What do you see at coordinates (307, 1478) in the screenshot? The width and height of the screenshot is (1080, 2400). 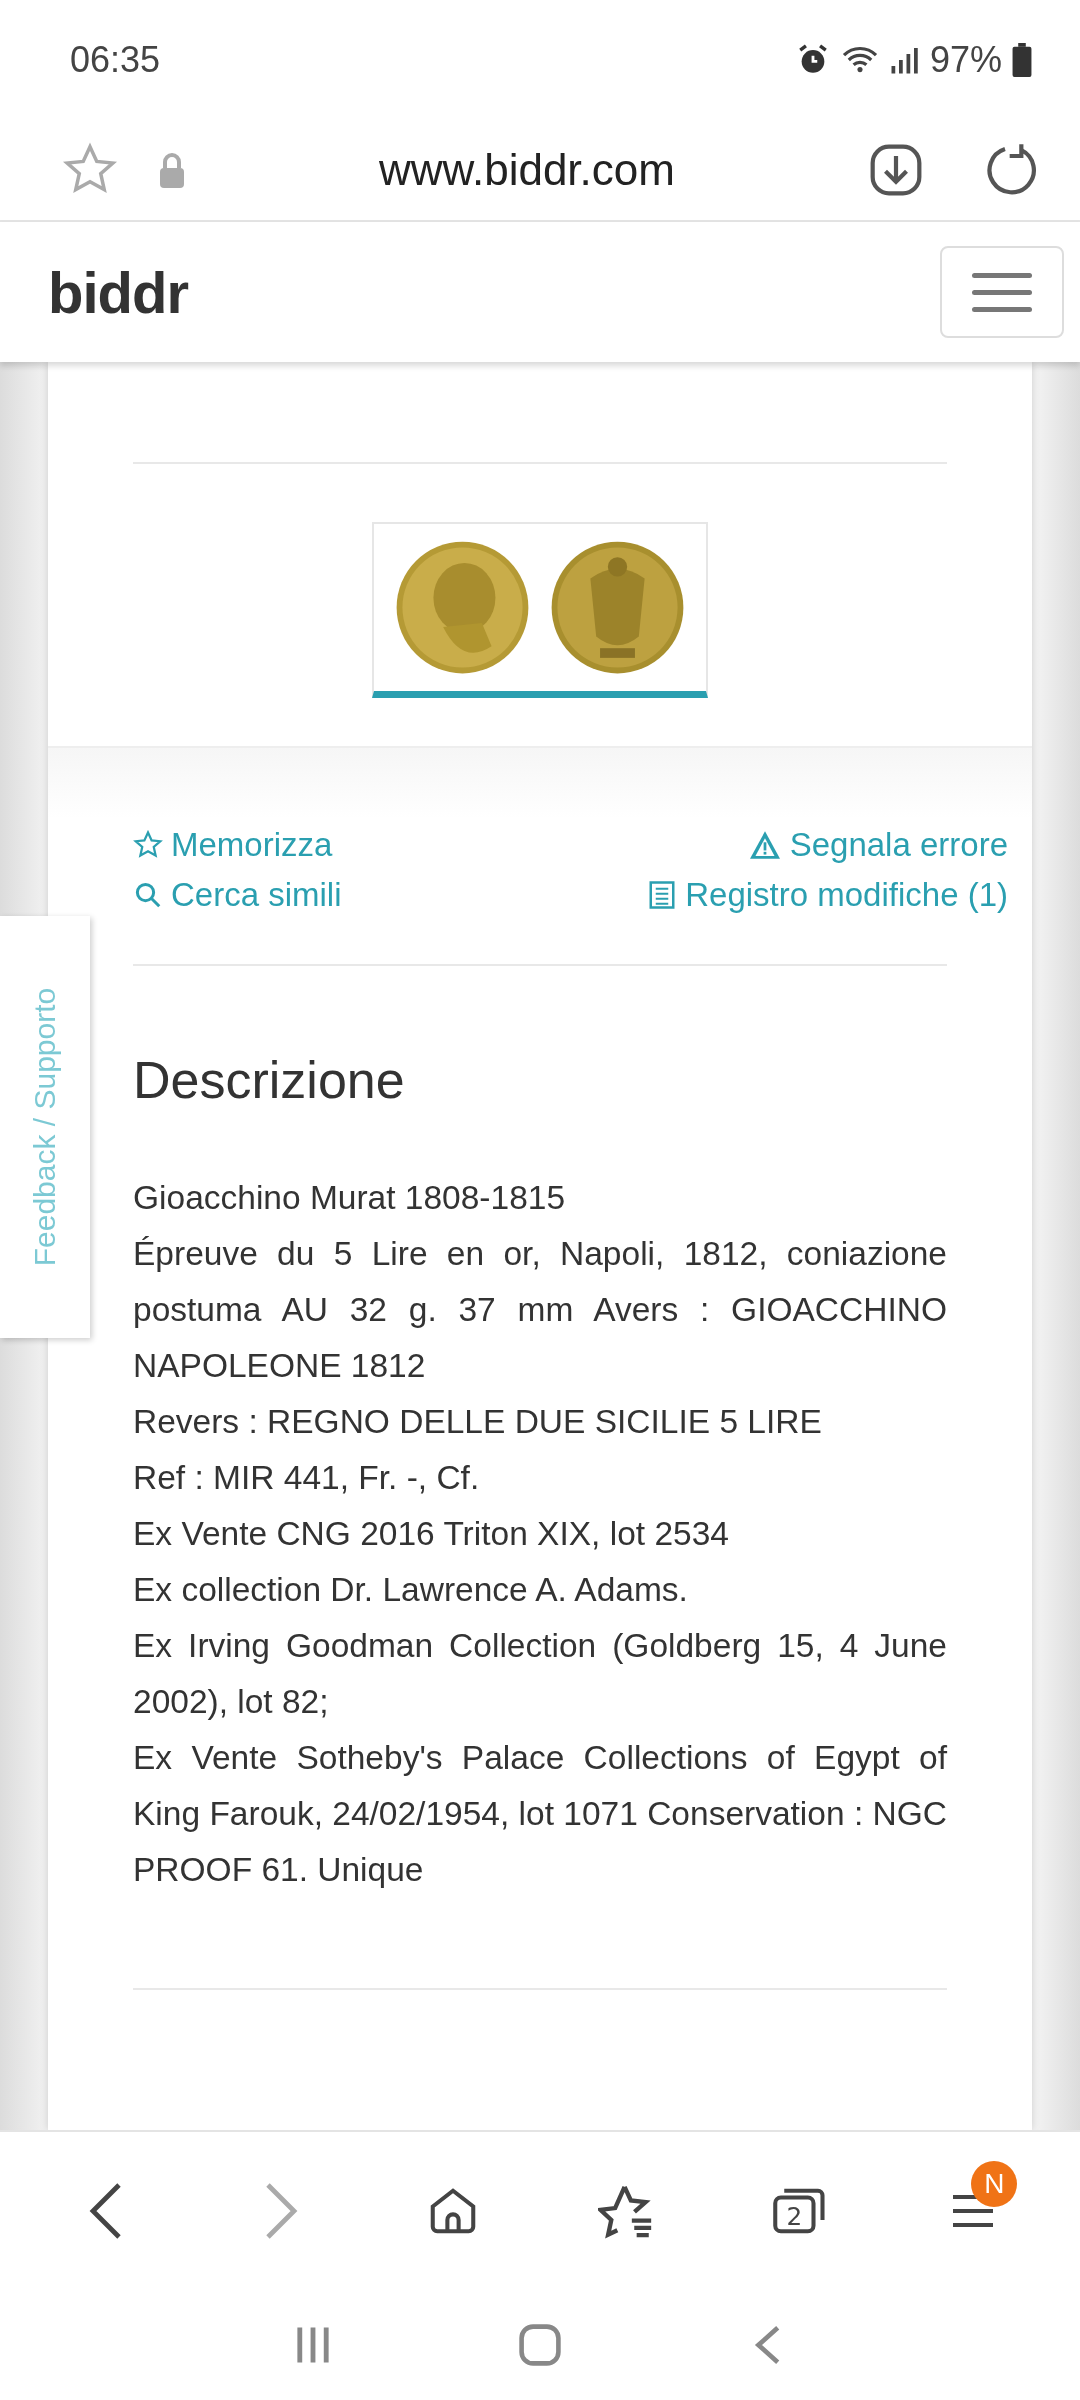 I see `description-text: Ref : MIR 441, Fr. -, Cf.` at bounding box center [307, 1478].